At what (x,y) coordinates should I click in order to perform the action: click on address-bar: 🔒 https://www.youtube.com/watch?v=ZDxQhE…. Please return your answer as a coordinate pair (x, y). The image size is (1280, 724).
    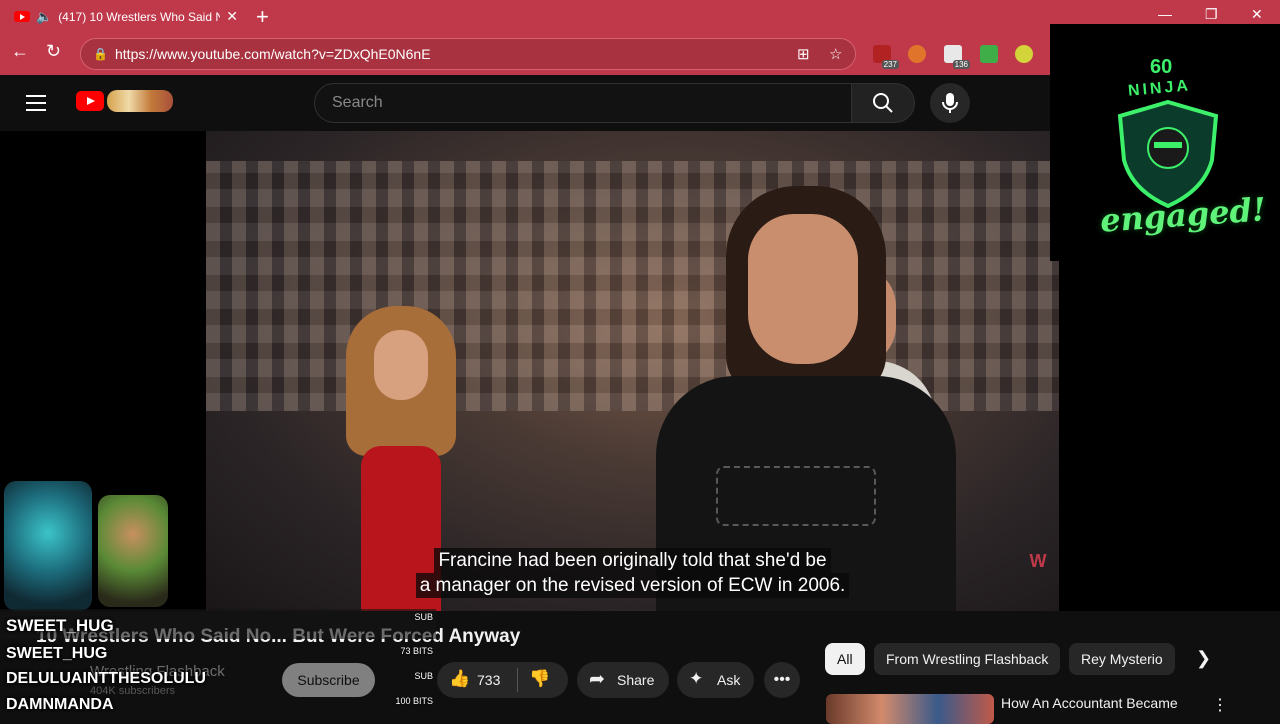
    Looking at the image, I should click on (468, 54).